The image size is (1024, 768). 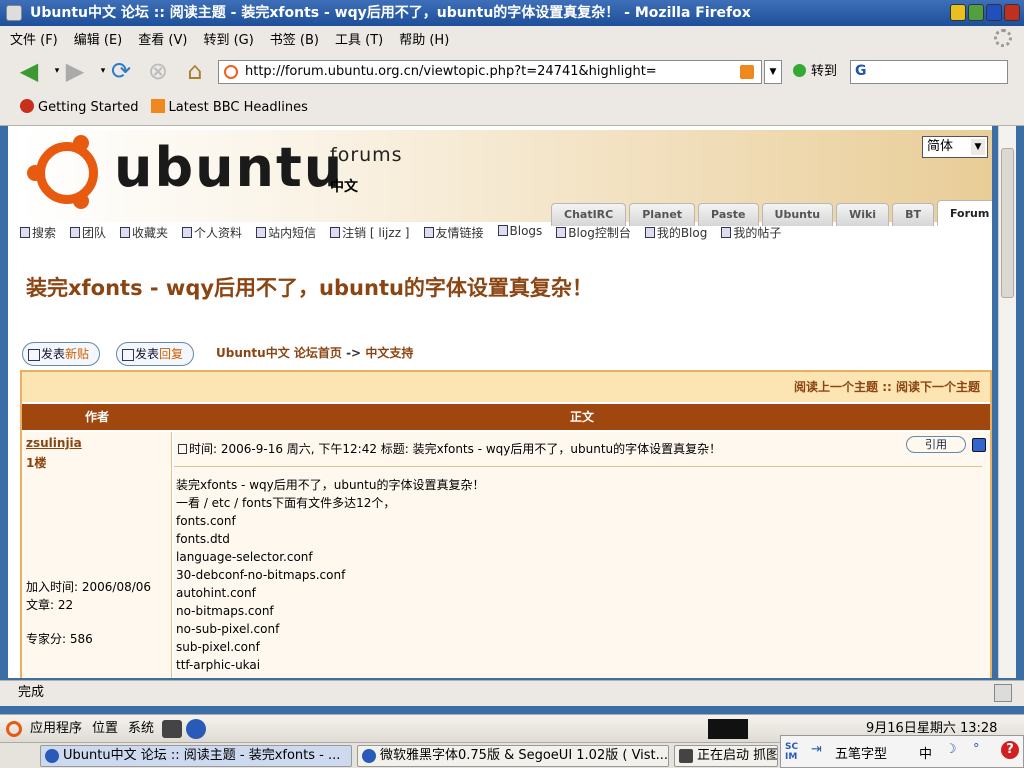 What do you see at coordinates (728, 214) in the screenshot?
I see `tab-paste: Paste` at bounding box center [728, 214].